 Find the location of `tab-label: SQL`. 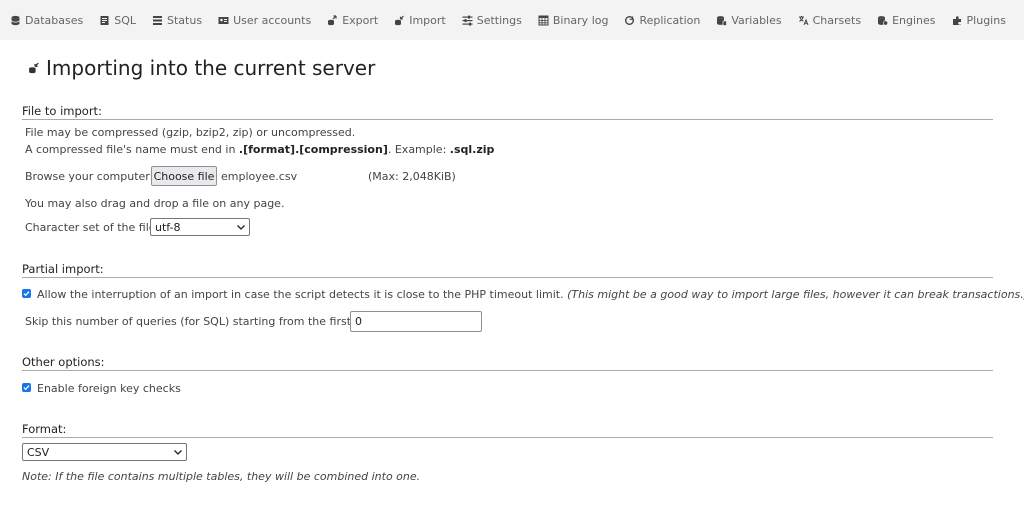

tab-label: SQL is located at coordinates (125, 20).